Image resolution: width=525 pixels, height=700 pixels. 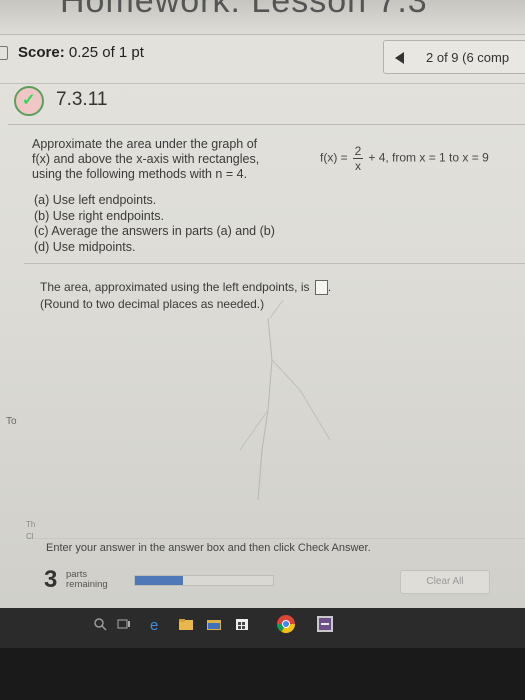 What do you see at coordinates (82, 99) in the screenshot?
I see `question-id: 7.3.11` at bounding box center [82, 99].